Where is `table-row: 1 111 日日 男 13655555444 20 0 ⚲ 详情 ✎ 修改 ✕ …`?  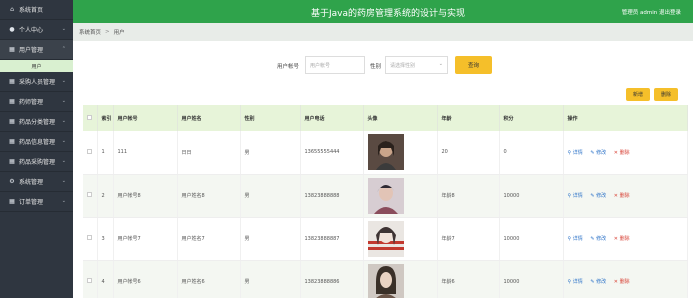 table-row: 1 111 日日 男 13655555444 20 0 ⚲ 详情 ✎ 修改 ✕ … is located at coordinates (385, 153).